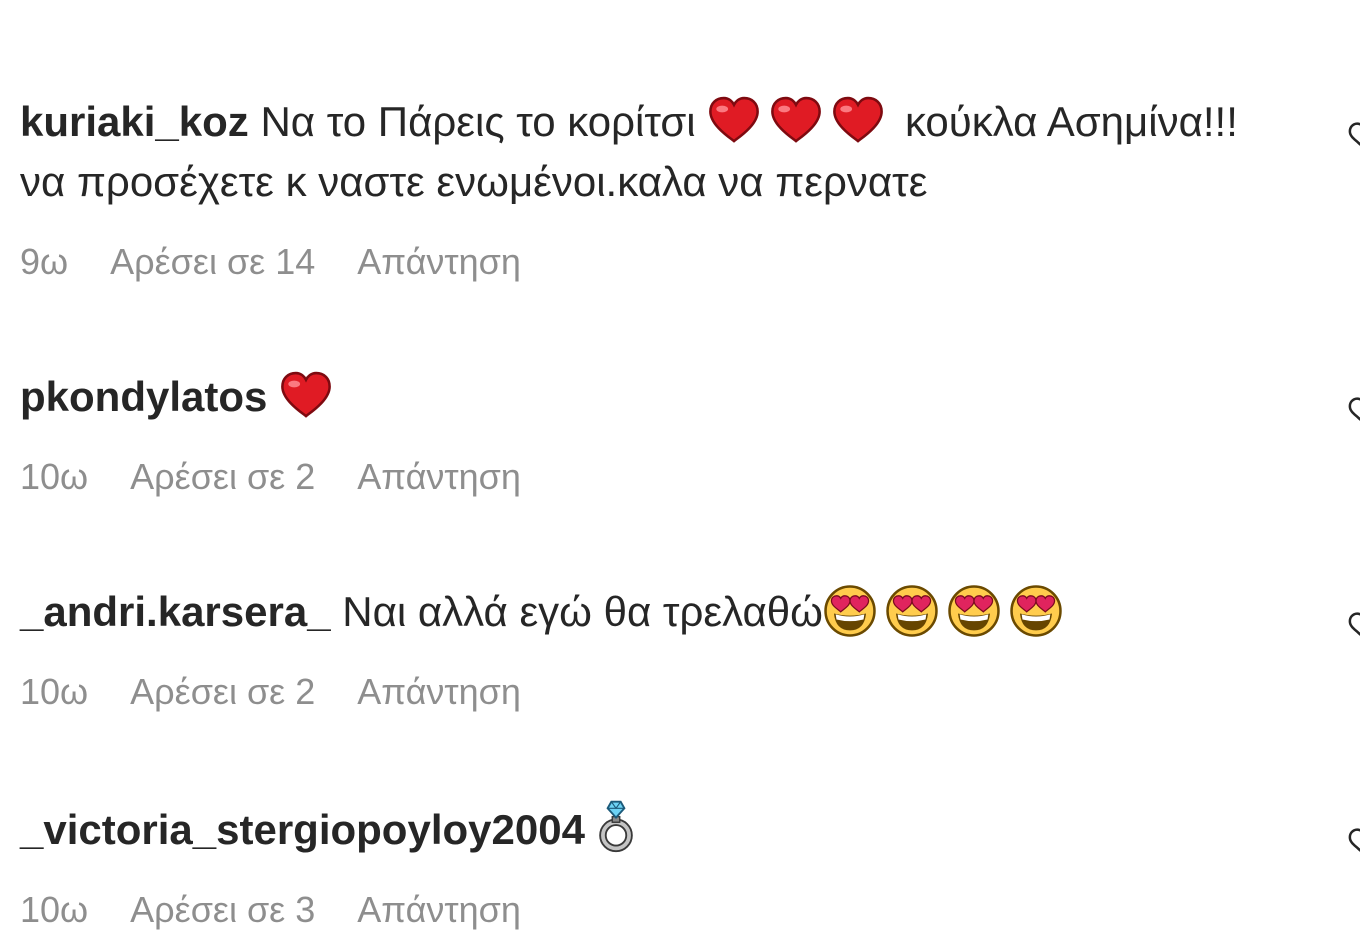 This screenshot has width=1360, height=930. Describe the element at coordinates (665, 910) in the screenshot. I see `comment-meta: 10ω Αρέσει σε 3 Απάντηση` at that location.